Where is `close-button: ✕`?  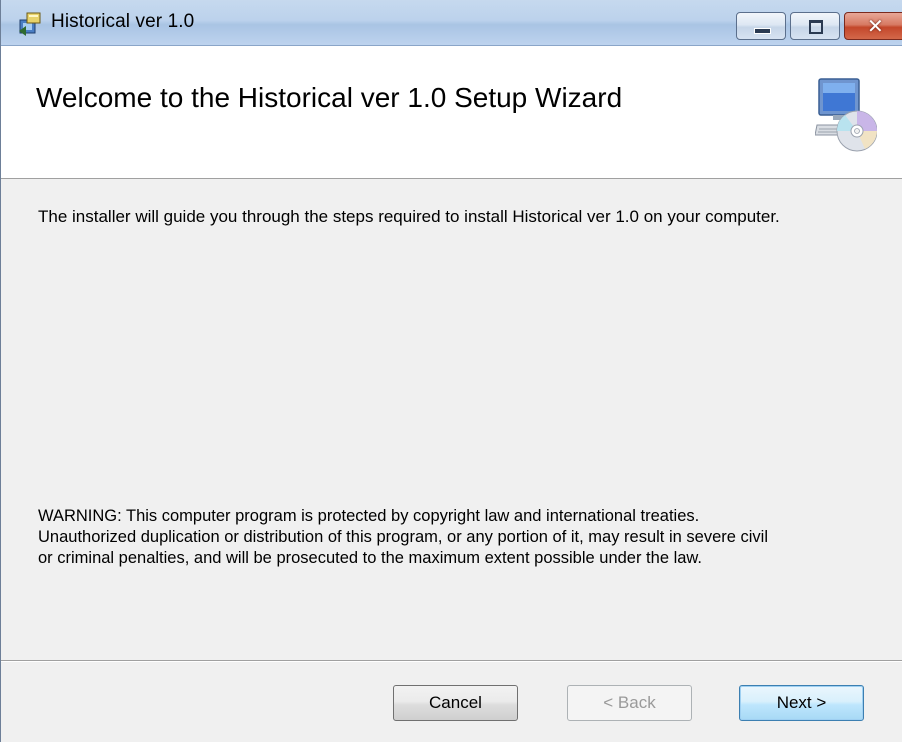 close-button: ✕ is located at coordinates (873, 26).